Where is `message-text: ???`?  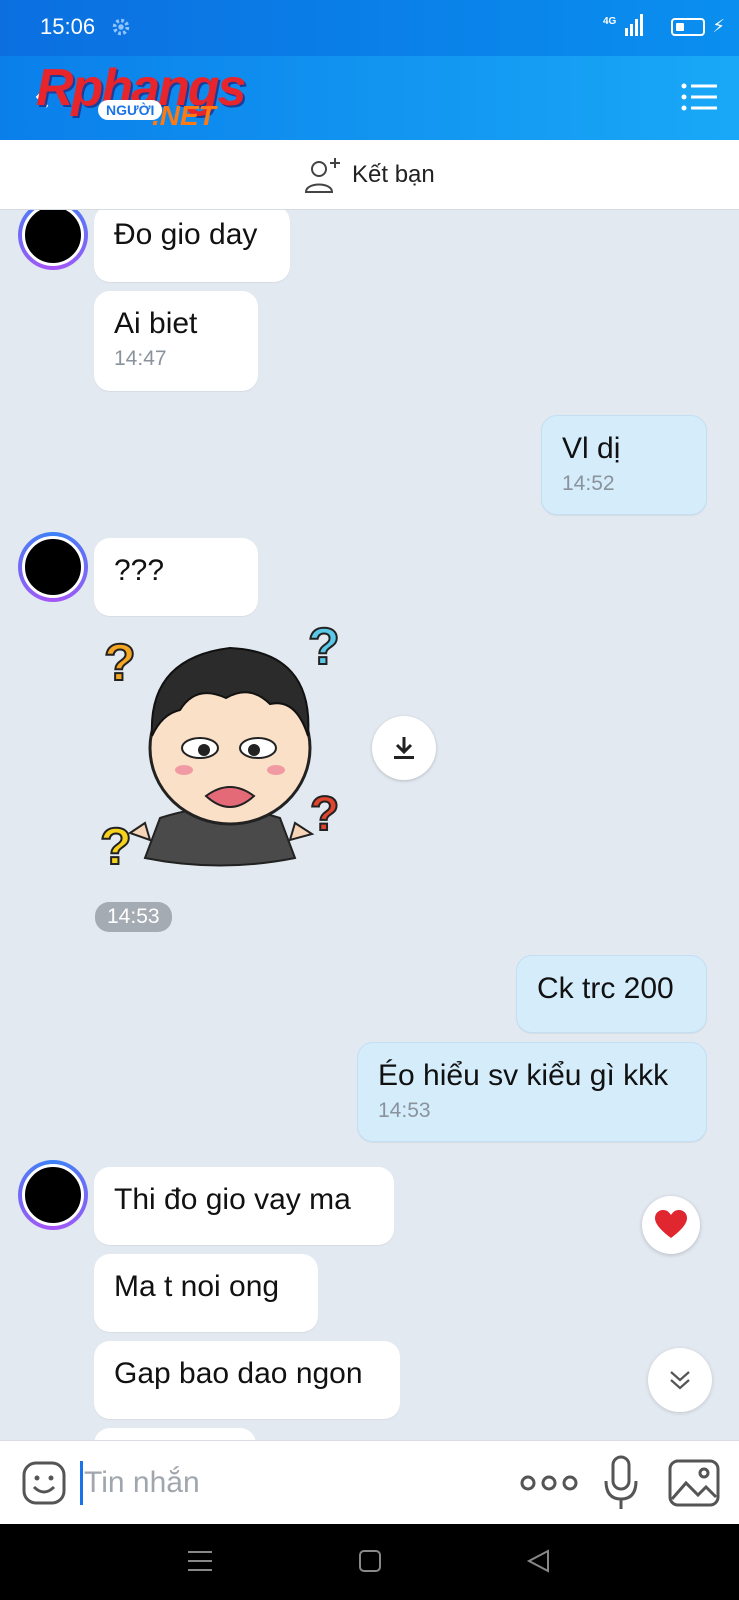 message-text: ??? is located at coordinates (139, 570).